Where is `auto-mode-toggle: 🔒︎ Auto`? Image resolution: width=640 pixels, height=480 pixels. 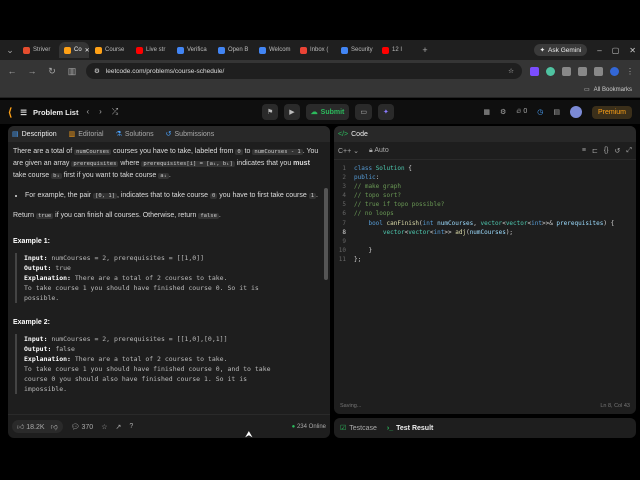
auto-mode-toggle: 🔒︎ Auto is located at coordinates (379, 151).